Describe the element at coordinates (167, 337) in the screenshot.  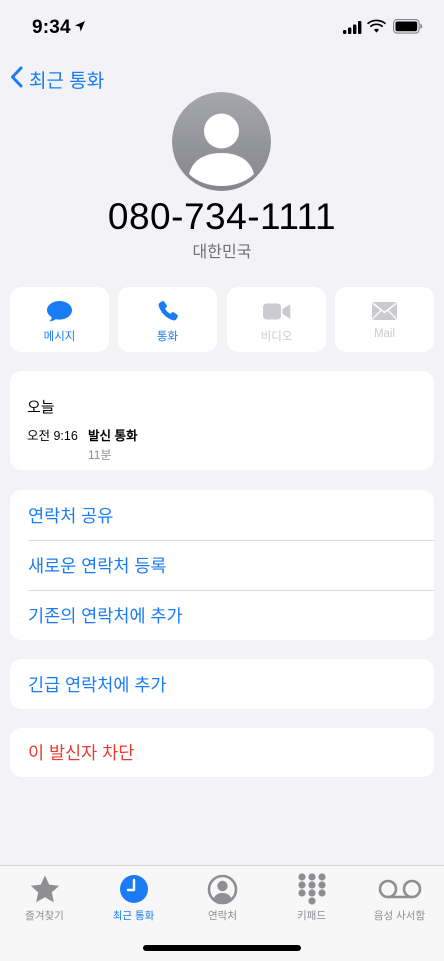
I see `call-label: 통화` at that location.